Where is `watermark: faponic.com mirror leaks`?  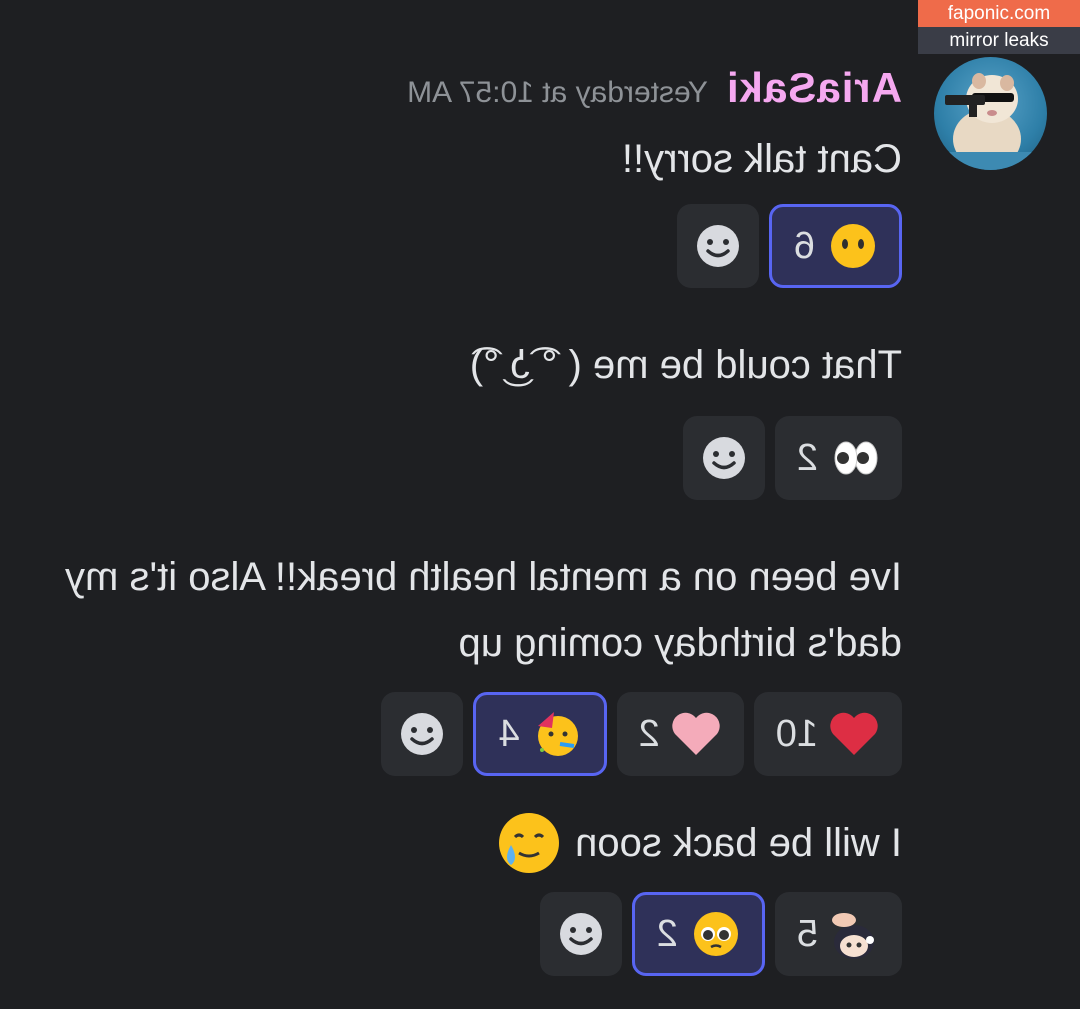 watermark: faponic.com mirror leaks is located at coordinates (999, 27).